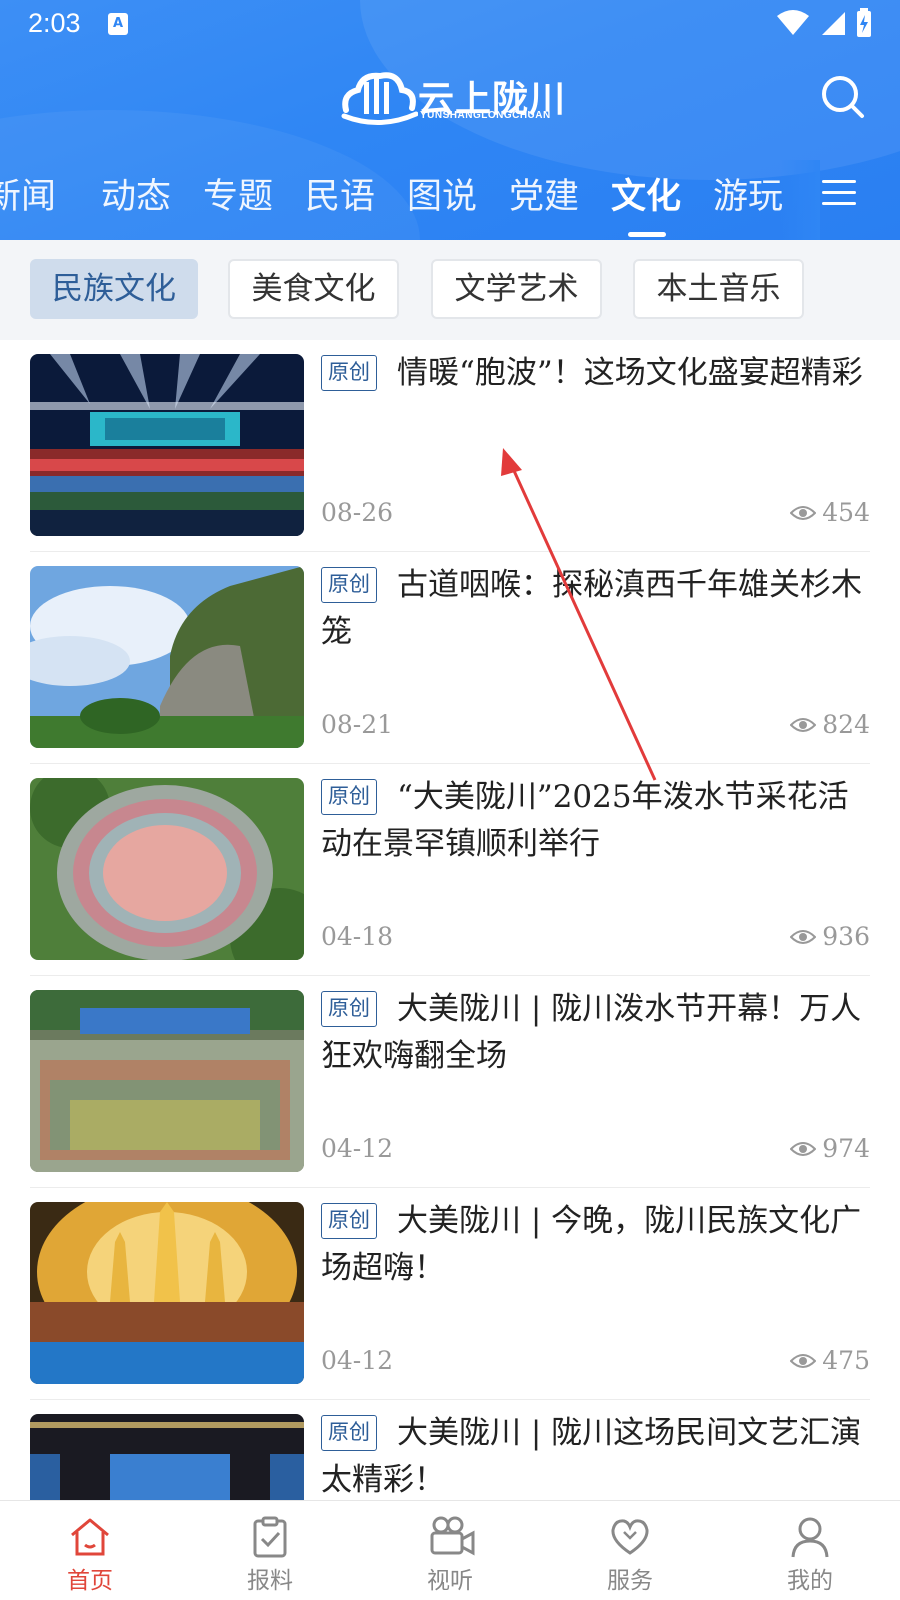  What do you see at coordinates (357, 512) in the screenshot?
I see `news-date: 08-26` at bounding box center [357, 512].